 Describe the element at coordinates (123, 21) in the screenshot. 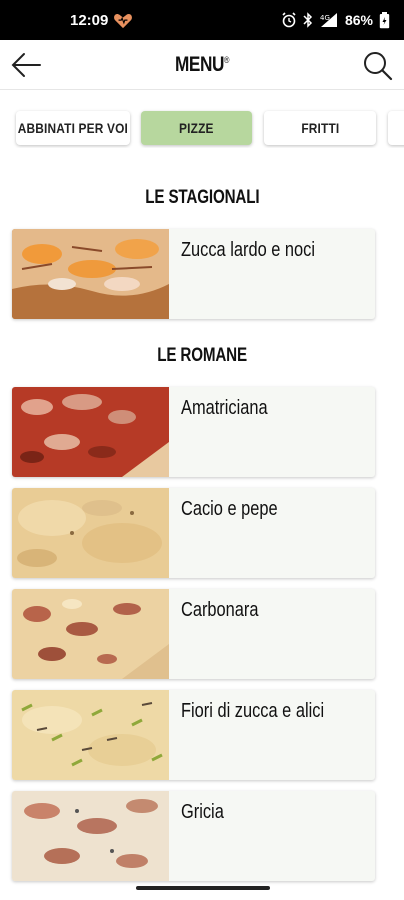

I see `heart-icon` at that location.